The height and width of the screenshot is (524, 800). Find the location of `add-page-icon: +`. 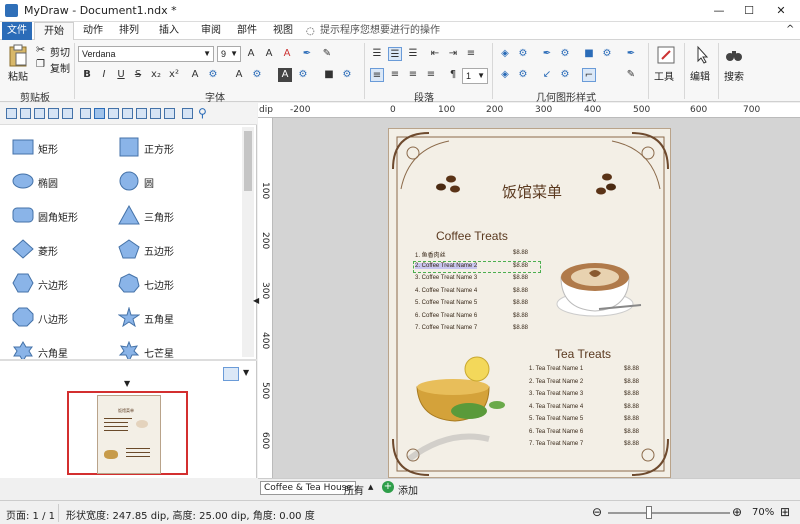

add-page-icon: + is located at coordinates (388, 487).